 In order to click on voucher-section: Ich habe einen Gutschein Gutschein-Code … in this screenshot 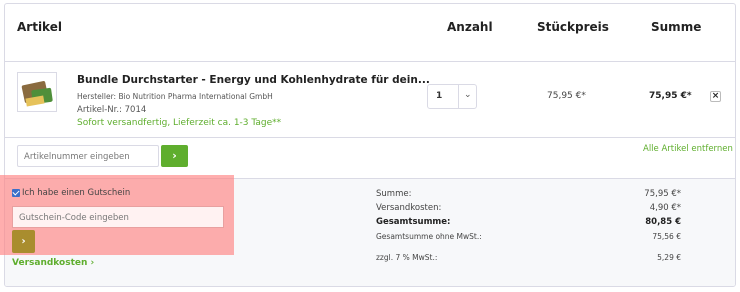, I will do `click(120, 225)`.